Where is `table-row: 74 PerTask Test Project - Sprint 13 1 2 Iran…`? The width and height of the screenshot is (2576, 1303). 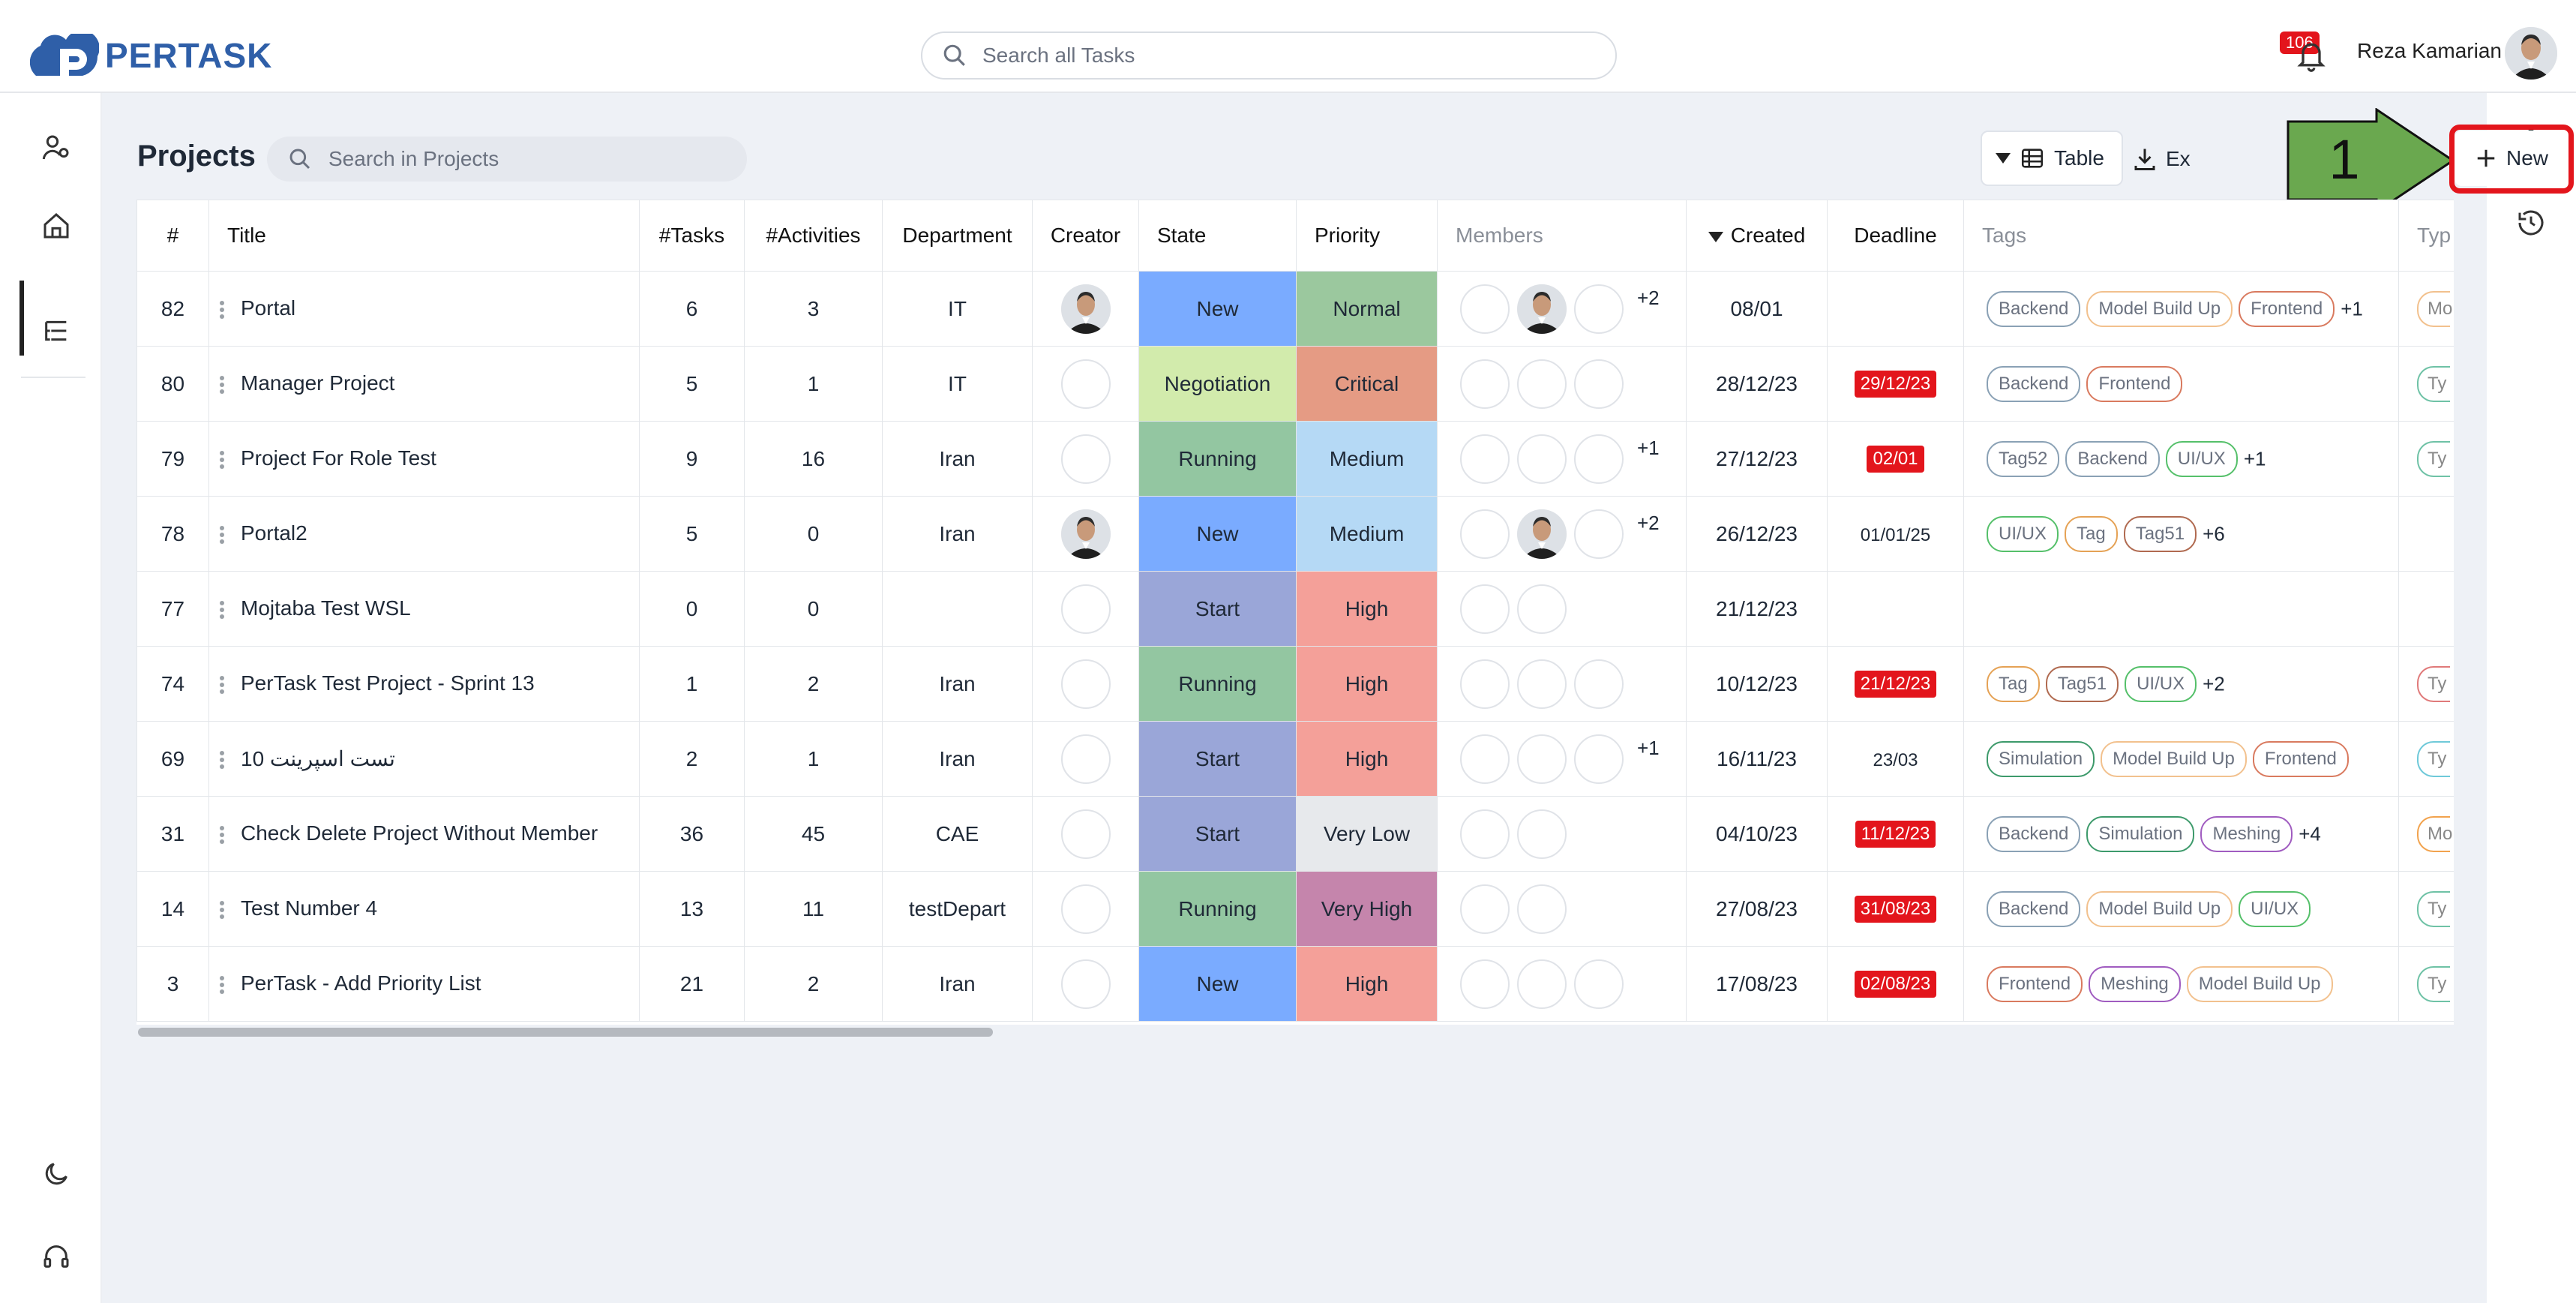
table-row: 74 PerTask Test Project - Sprint 13 1 2 Iran… is located at coordinates (1295, 684).